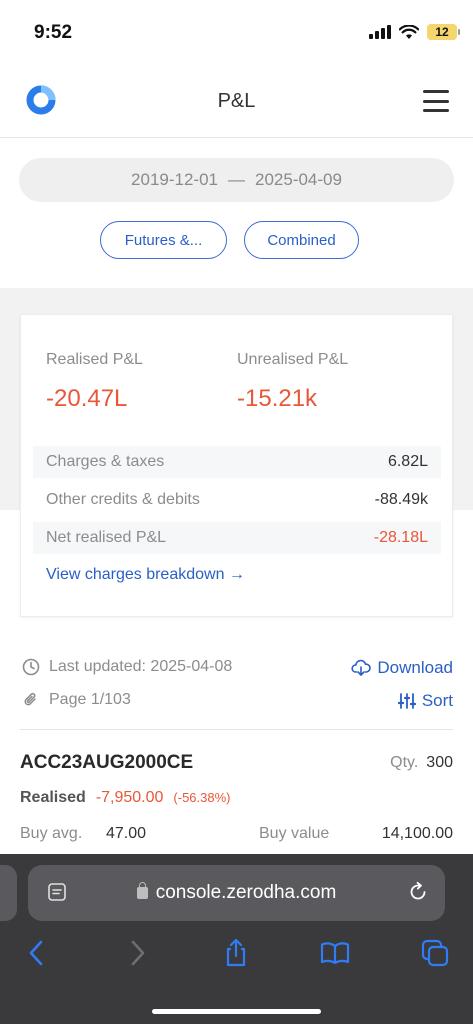 The height and width of the screenshot is (1024, 473). I want to click on address-bar: console.zerodha.com, so click(236, 893).